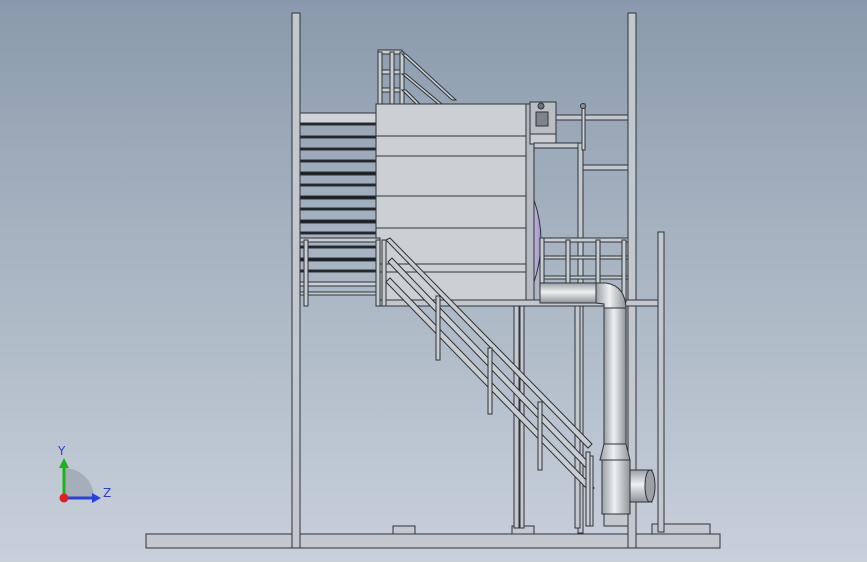  What do you see at coordinates (661, 382) in the screenshot?
I see `outer-post` at bounding box center [661, 382].